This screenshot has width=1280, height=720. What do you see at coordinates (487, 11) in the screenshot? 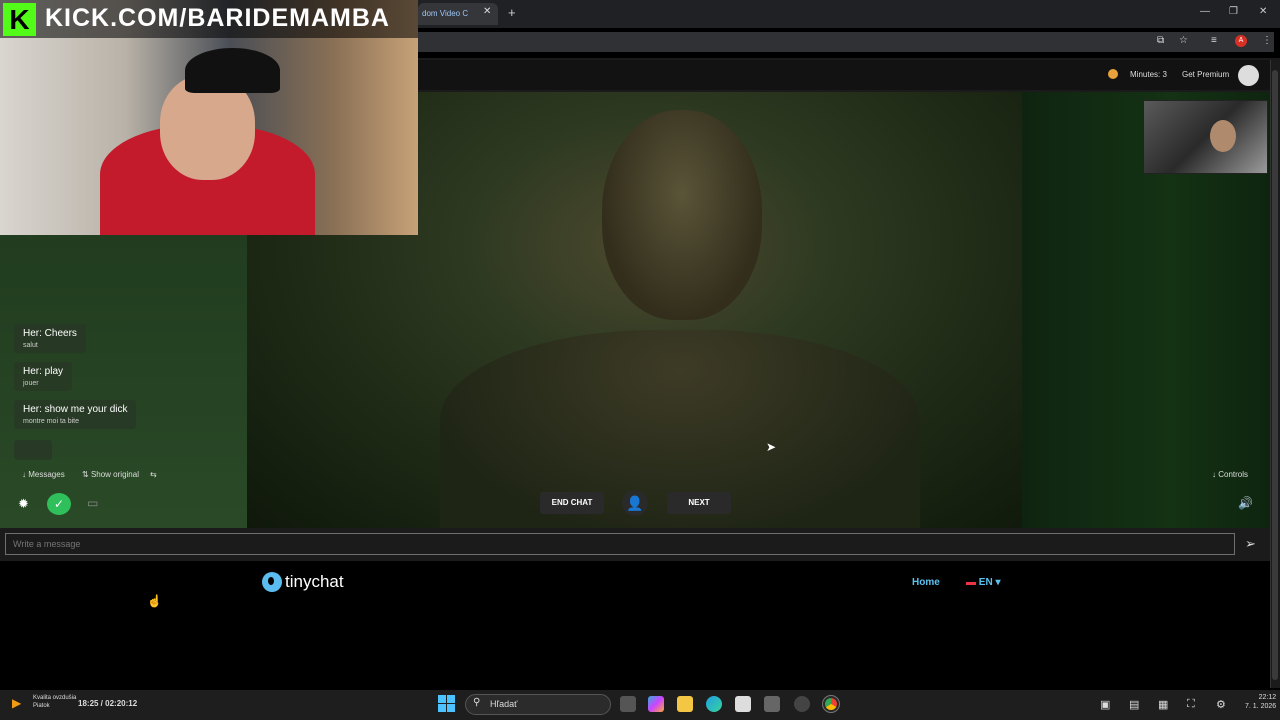
I see `tab-close-icon: ✕` at bounding box center [487, 11].